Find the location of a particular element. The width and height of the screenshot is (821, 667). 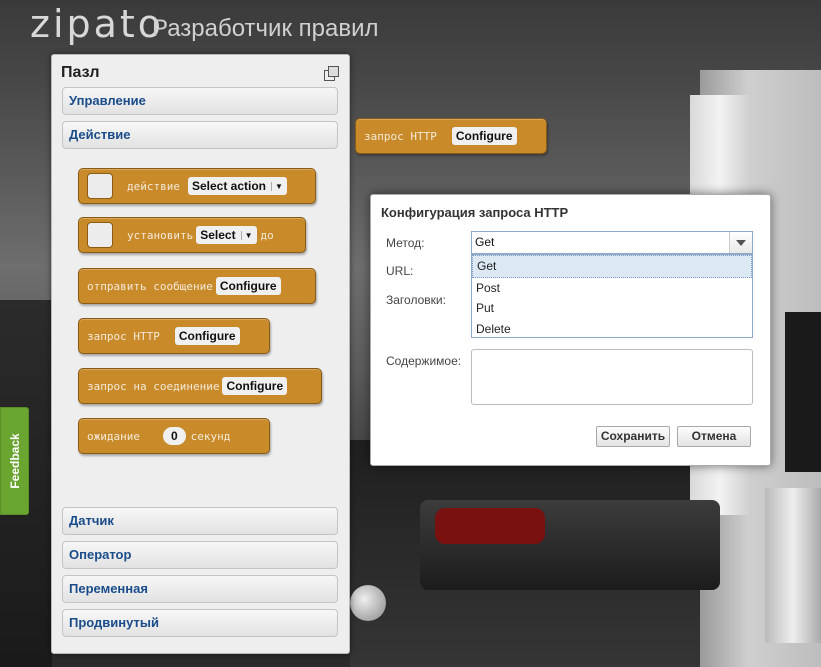

headers-label: Заголовки: is located at coordinates (416, 300).